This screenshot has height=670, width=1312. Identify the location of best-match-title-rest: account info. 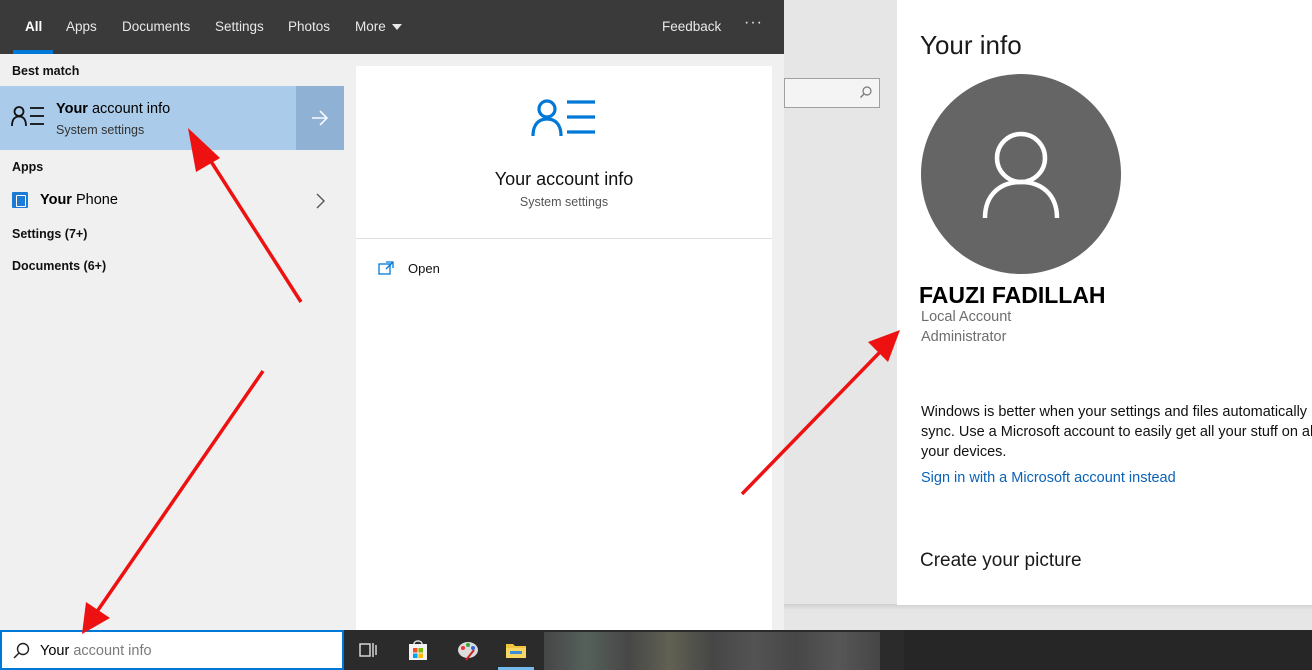
(129, 109).